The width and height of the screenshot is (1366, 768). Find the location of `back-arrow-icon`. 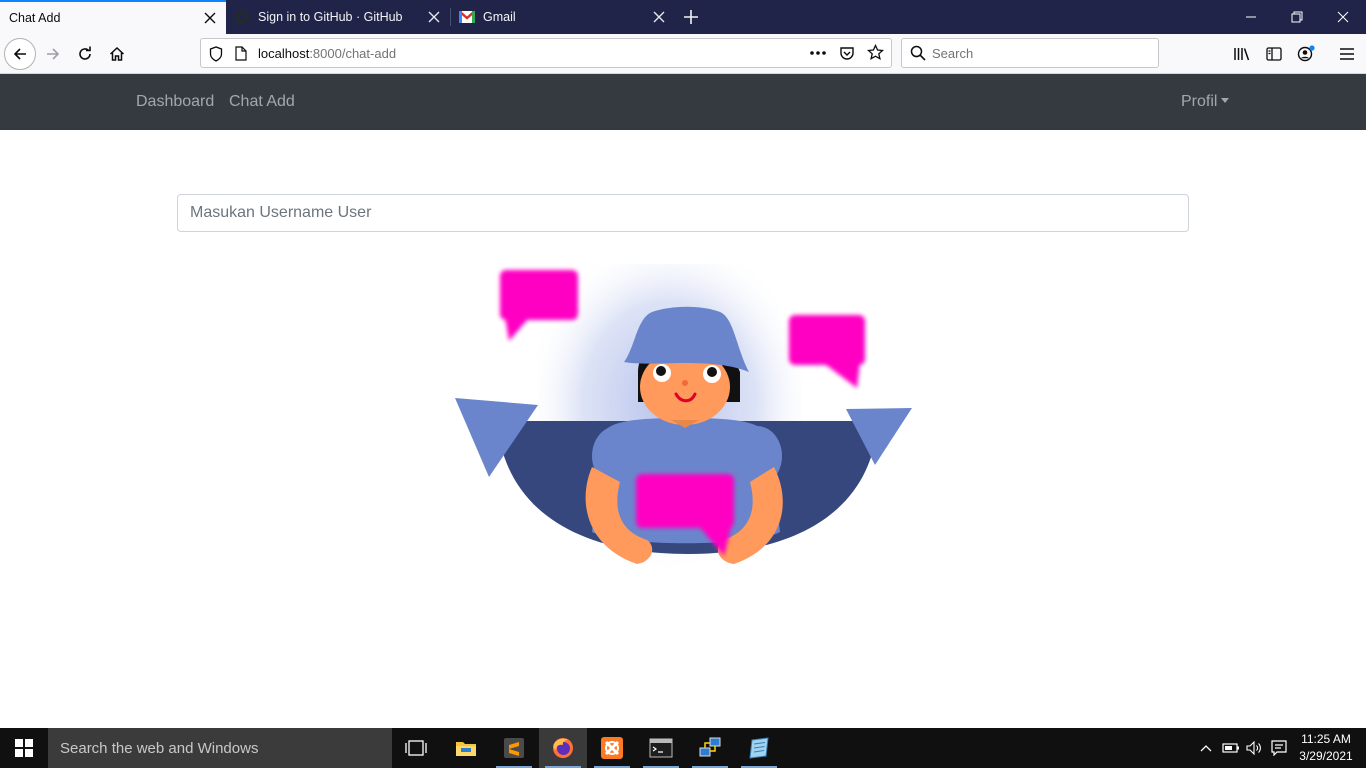

back-arrow-icon is located at coordinates (19, 54).